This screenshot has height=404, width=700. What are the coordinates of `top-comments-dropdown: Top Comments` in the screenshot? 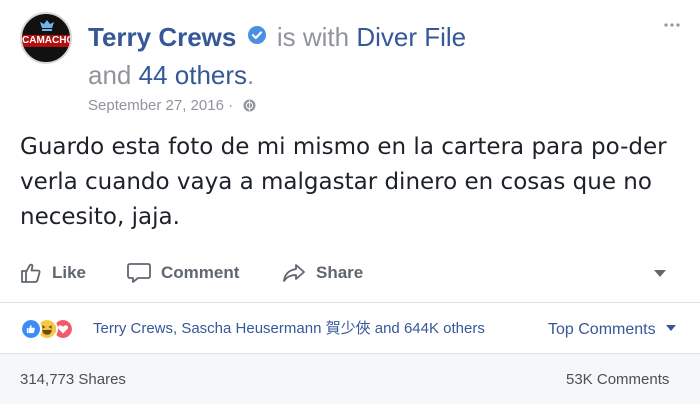 It's located at (612, 330).